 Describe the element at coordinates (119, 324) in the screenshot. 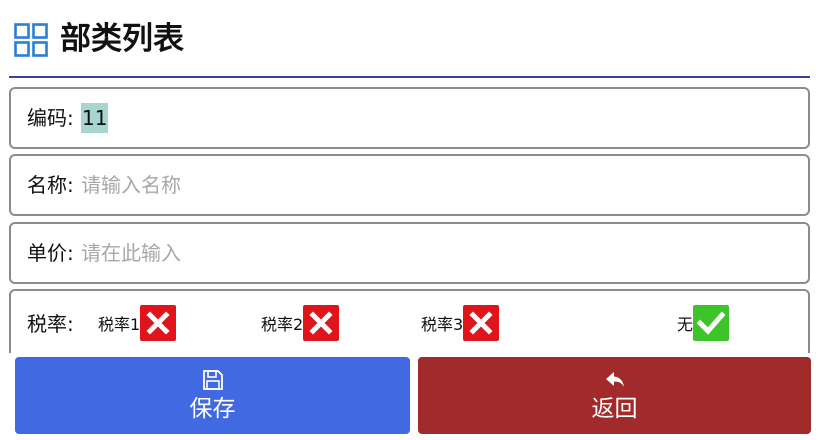

I see `tax-option-1-label: 税率1` at that location.